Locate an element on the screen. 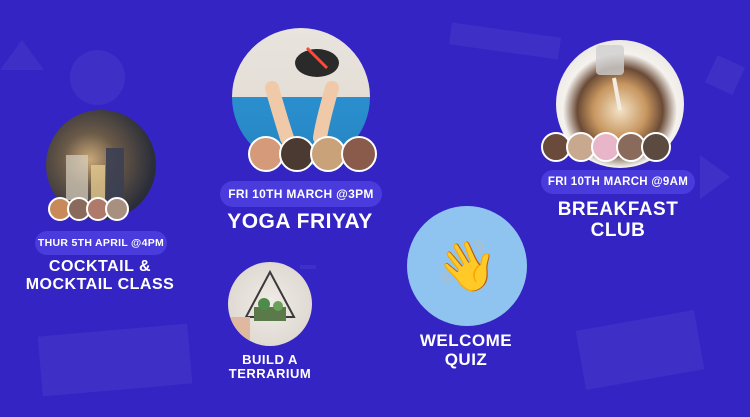  quiz-circle: 👋 is located at coordinates (467, 266).